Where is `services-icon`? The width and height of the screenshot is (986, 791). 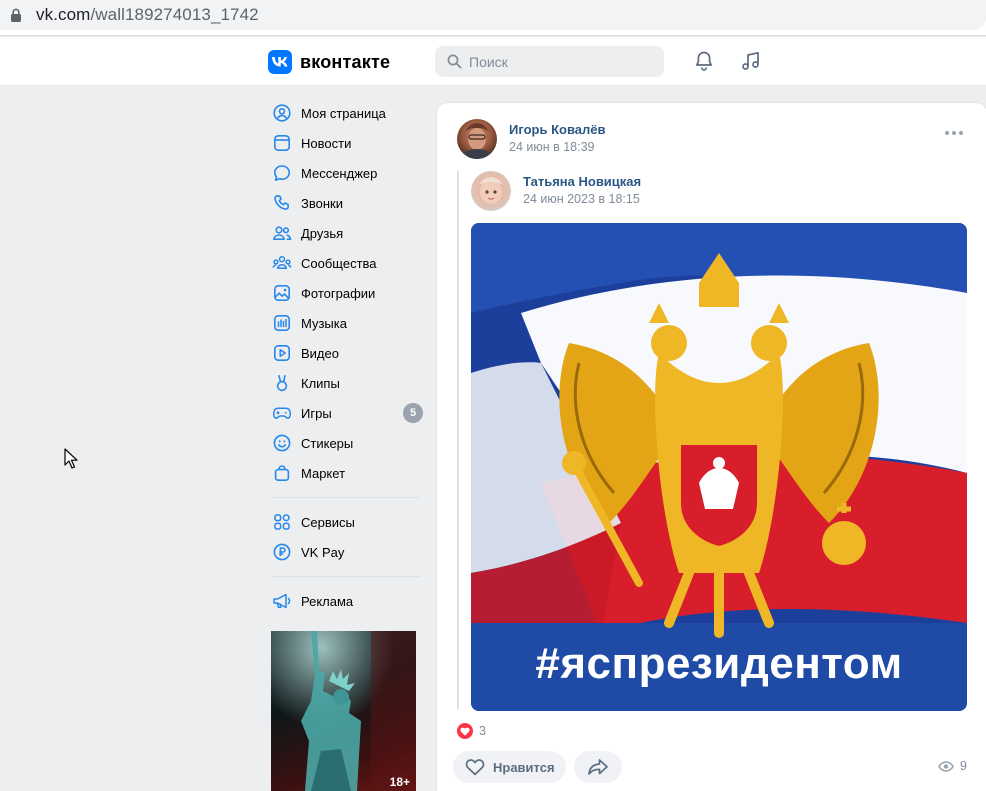 services-icon is located at coordinates (282, 522).